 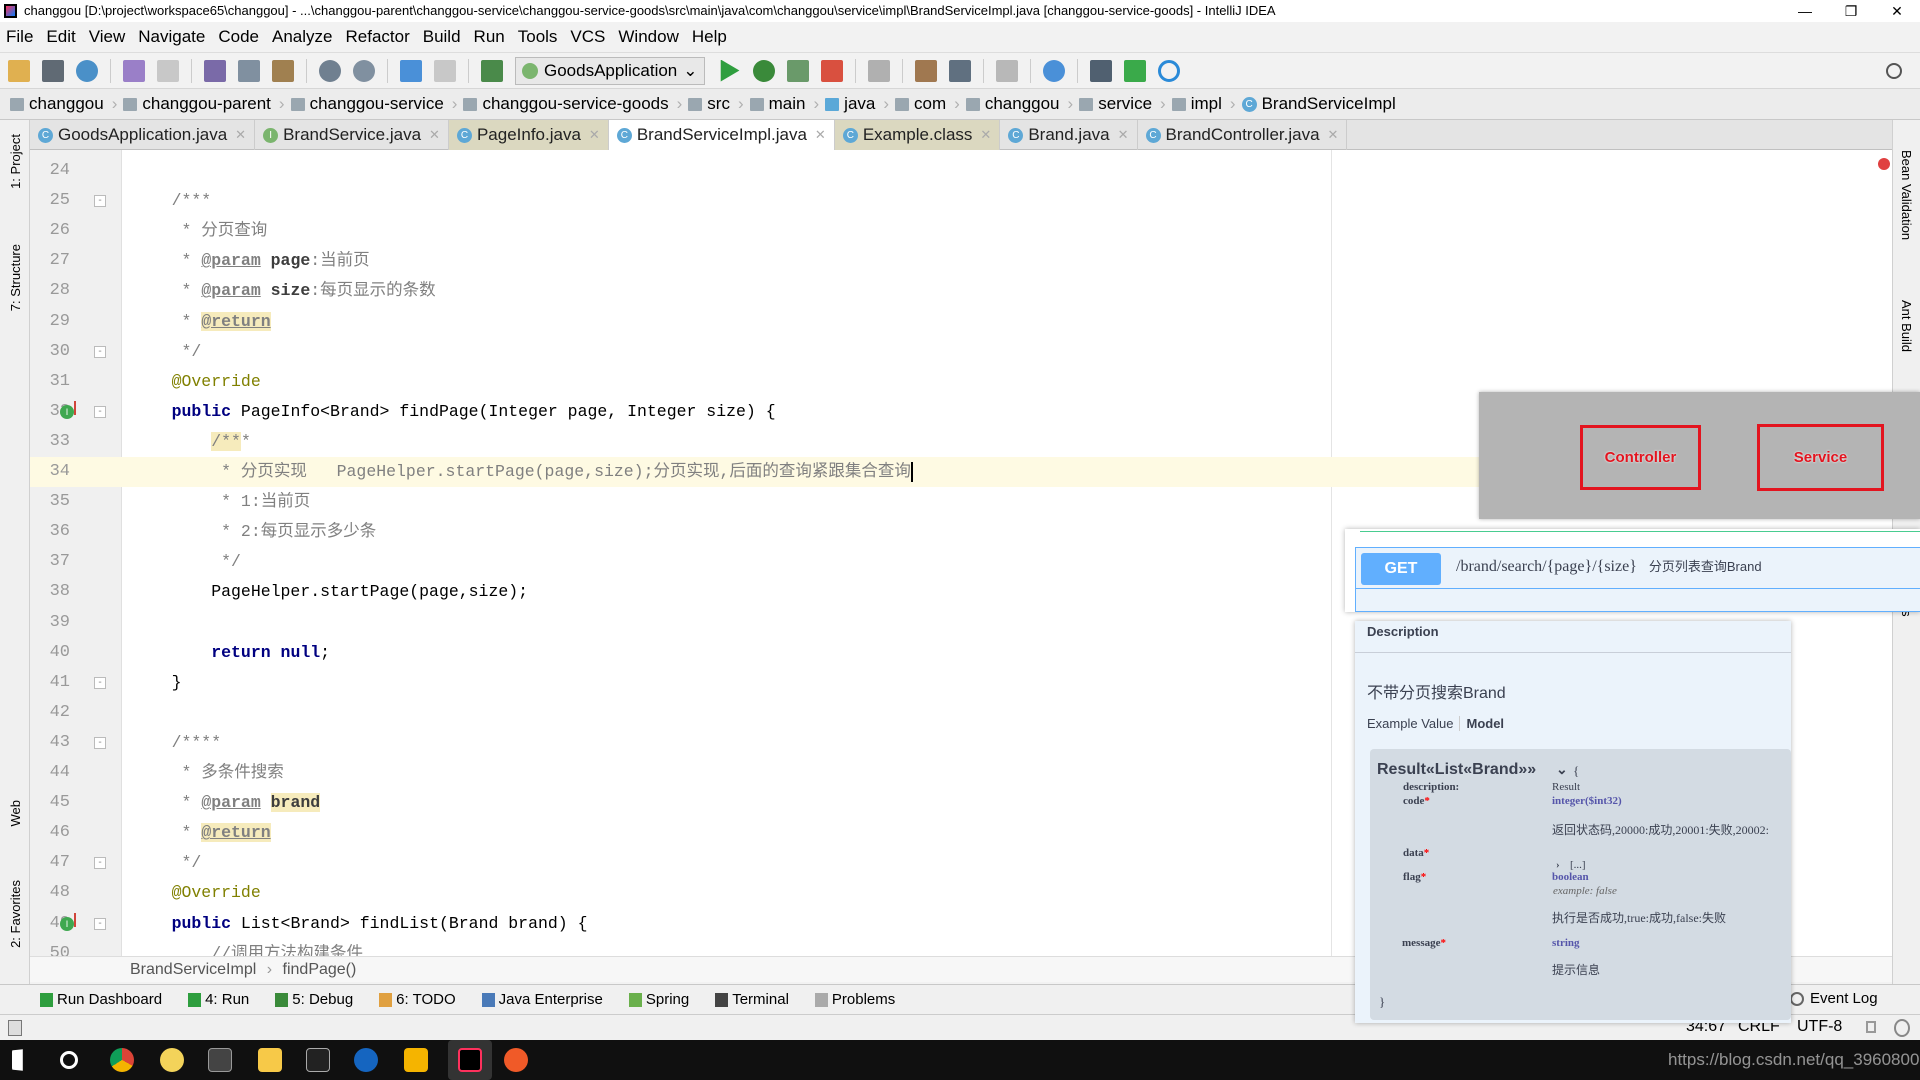 I want to click on error-indicator-icon, so click(x=1884, y=164).